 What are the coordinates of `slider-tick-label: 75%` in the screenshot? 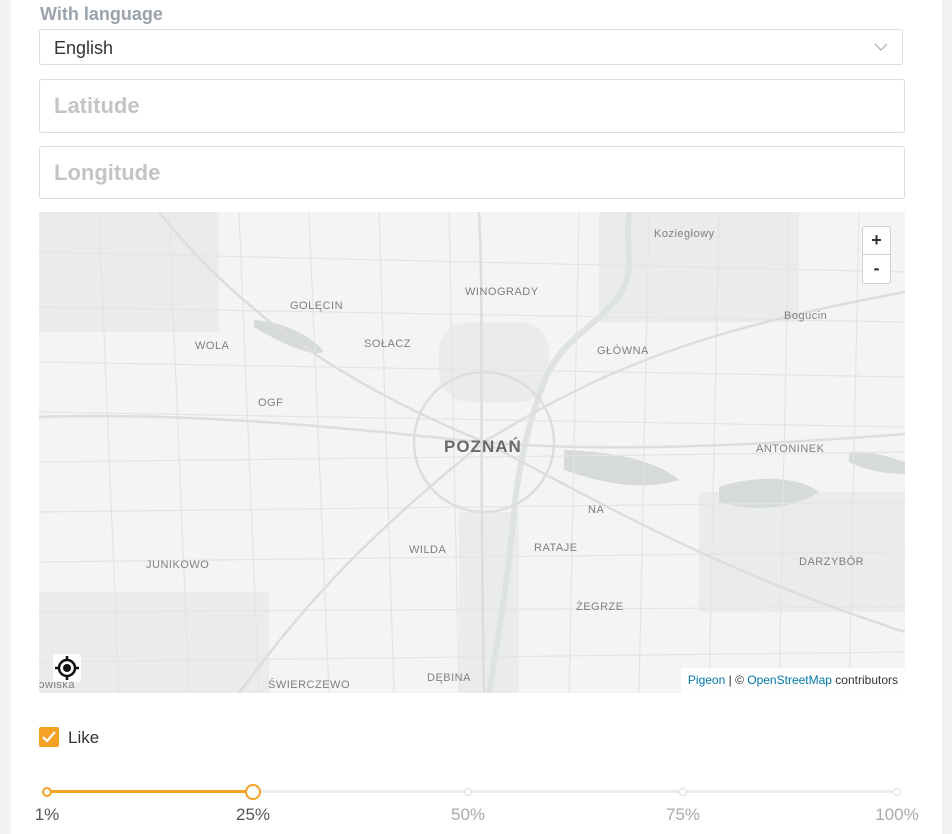 It's located at (683, 815).